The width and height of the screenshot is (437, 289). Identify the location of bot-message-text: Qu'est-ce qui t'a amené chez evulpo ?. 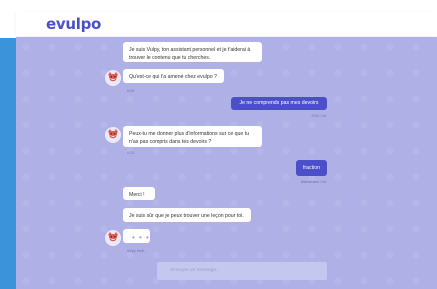
(173, 77).